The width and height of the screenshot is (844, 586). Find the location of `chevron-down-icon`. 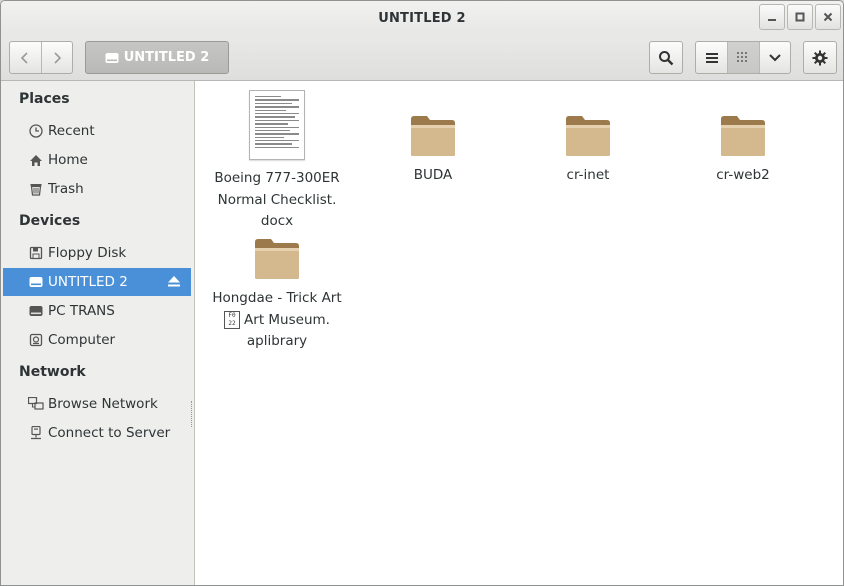

chevron-down-icon is located at coordinates (775, 57).